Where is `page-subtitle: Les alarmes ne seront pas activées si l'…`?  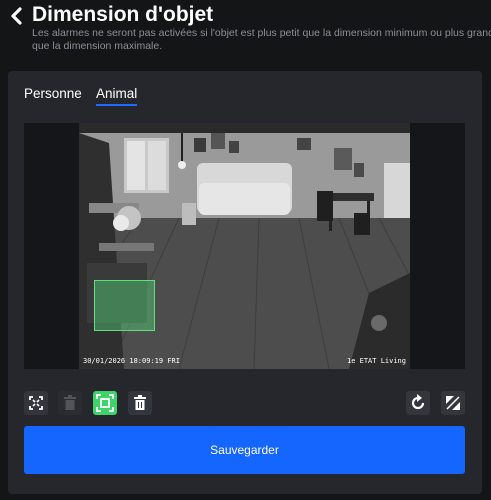
page-subtitle: Les alarmes ne seront pas activées si l'… is located at coordinates (261, 39).